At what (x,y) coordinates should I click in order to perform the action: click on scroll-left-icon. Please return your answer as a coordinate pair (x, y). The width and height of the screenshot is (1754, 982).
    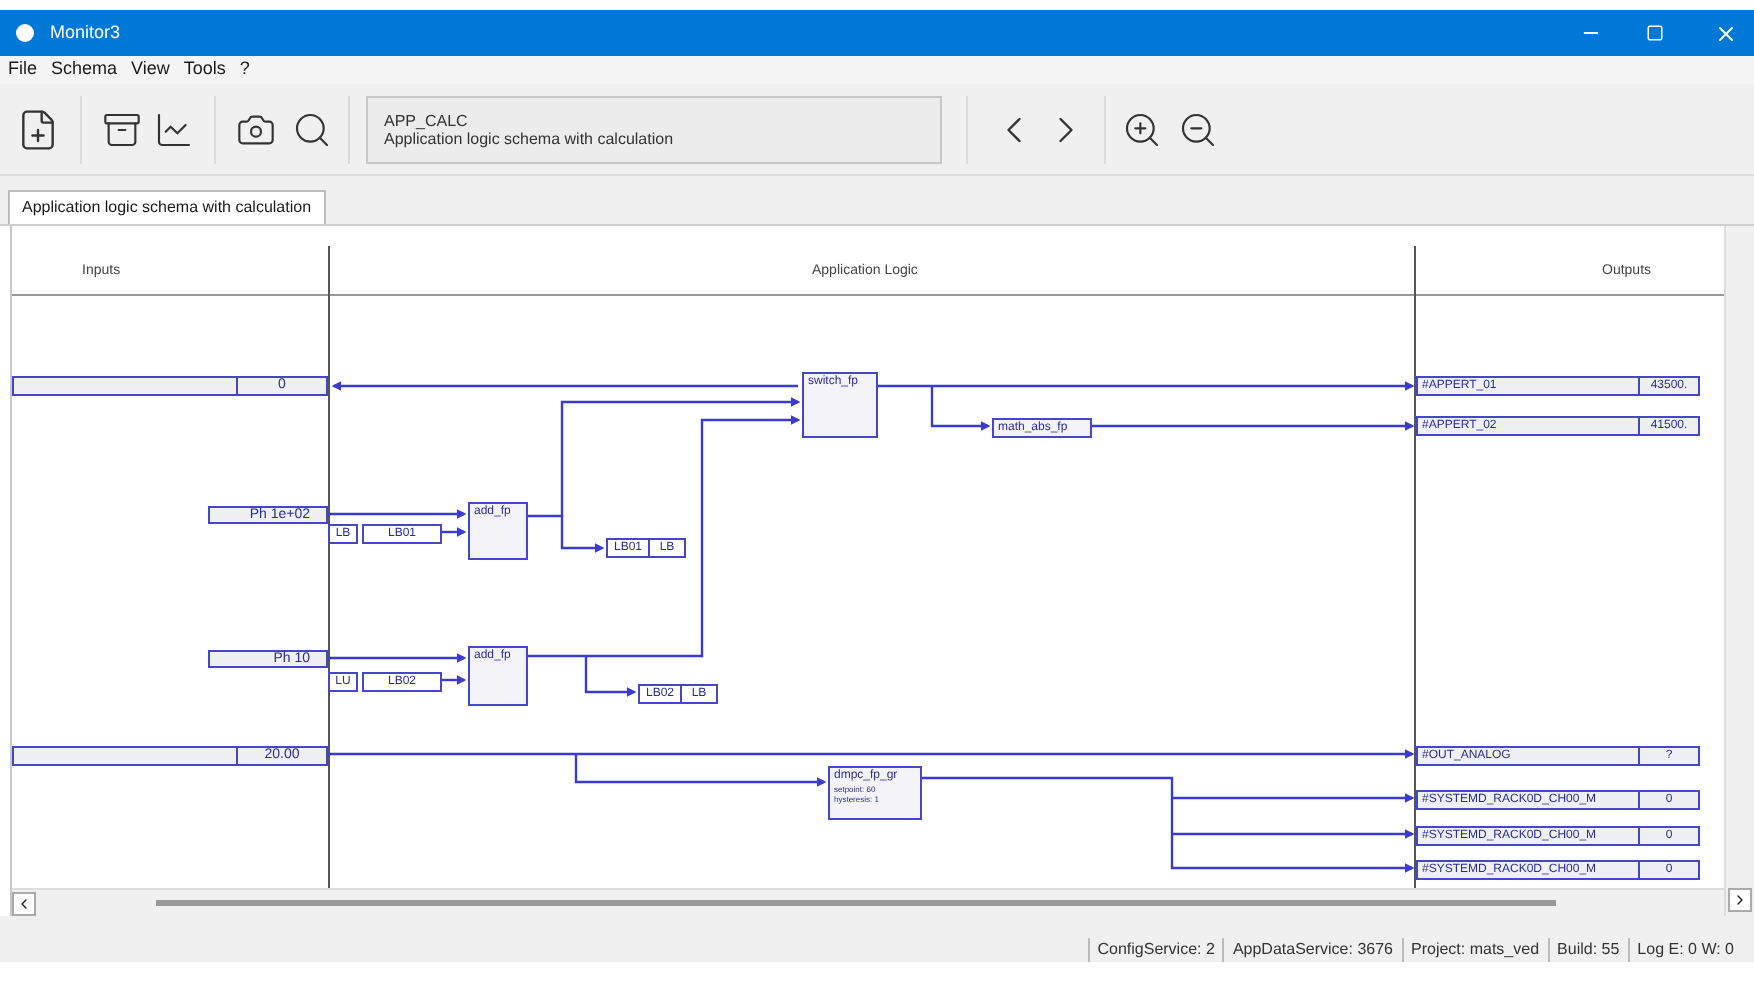
    Looking at the image, I should click on (24, 903).